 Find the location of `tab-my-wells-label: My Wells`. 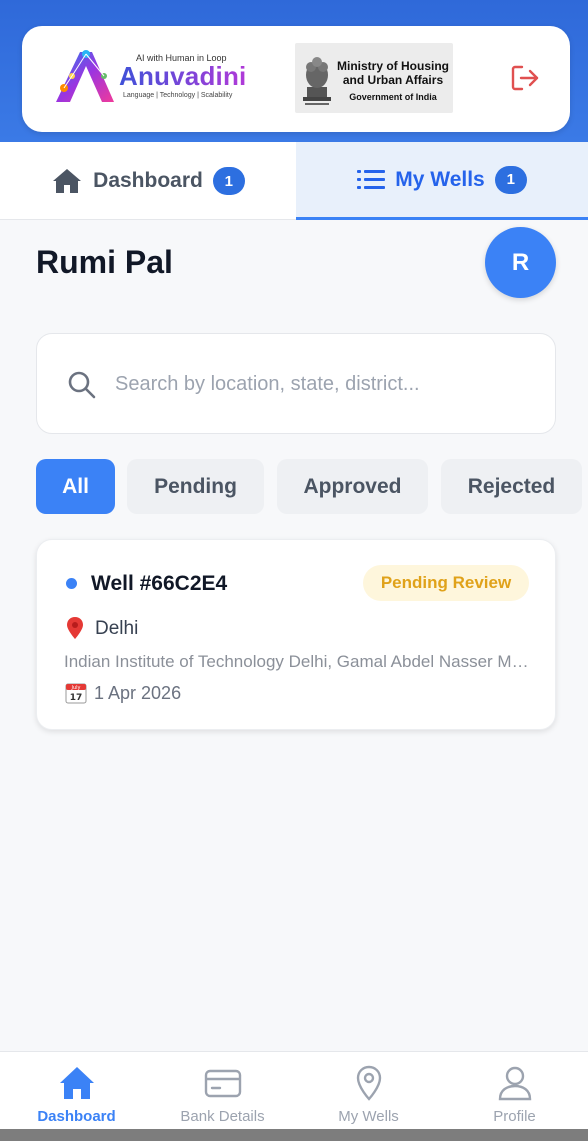

tab-my-wells-label: My Wells is located at coordinates (440, 179).